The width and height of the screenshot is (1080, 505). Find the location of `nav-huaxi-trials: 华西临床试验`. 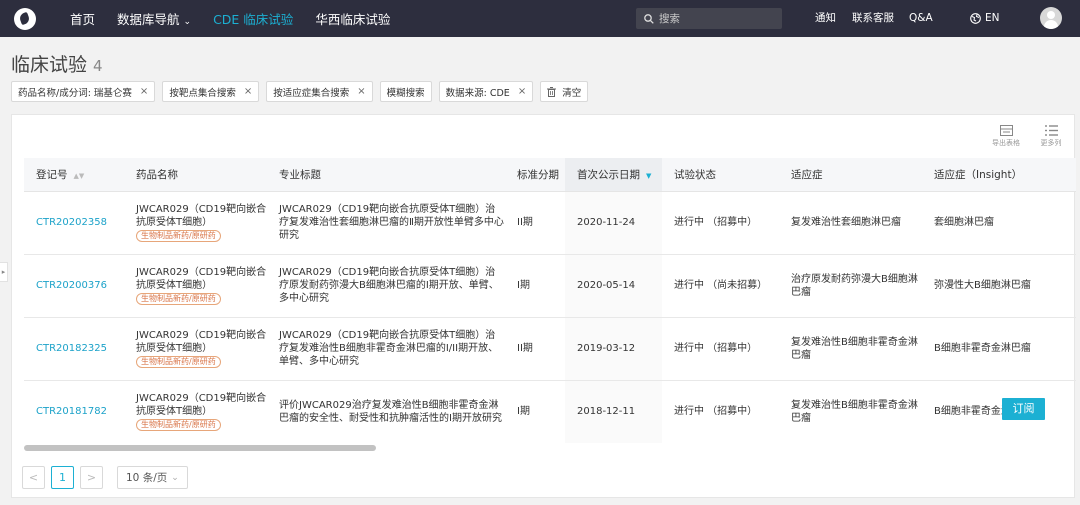

nav-huaxi-trials: 华西临床试验 is located at coordinates (352, 18).